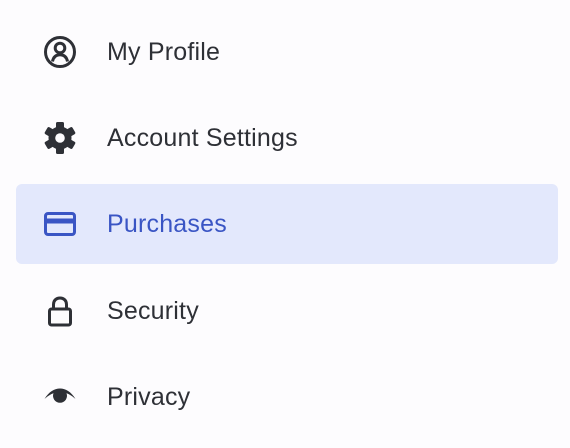 The image size is (570, 448). I want to click on profile-icon, so click(60, 52).